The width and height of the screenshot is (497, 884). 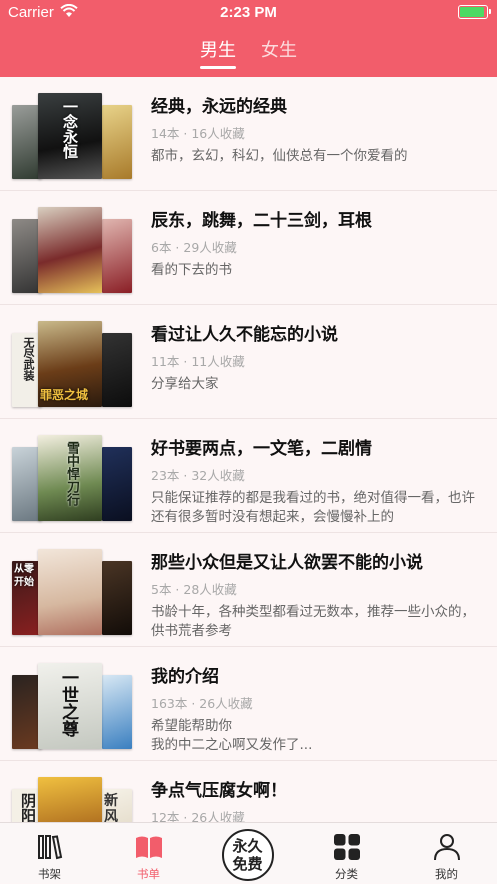 I want to click on cover-collage, so click(x=72, y=250).